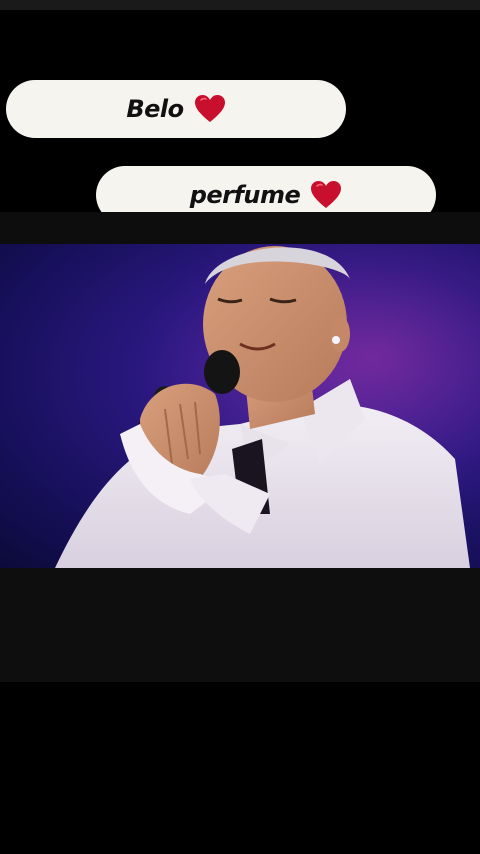 The height and width of the screenshot is (854, 480). Describe the element at coordinates (155, 109) in the screenshot. I see `caption-text: Belo` at that location.